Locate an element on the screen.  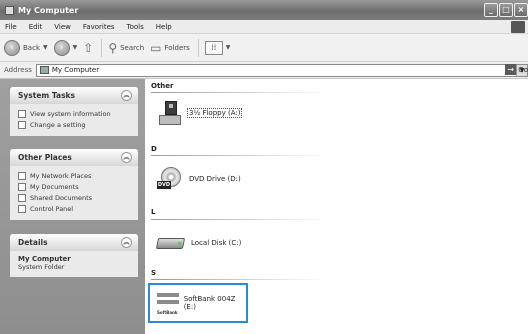
task-view-system-info: View system information is located at coordinates (75, 113).